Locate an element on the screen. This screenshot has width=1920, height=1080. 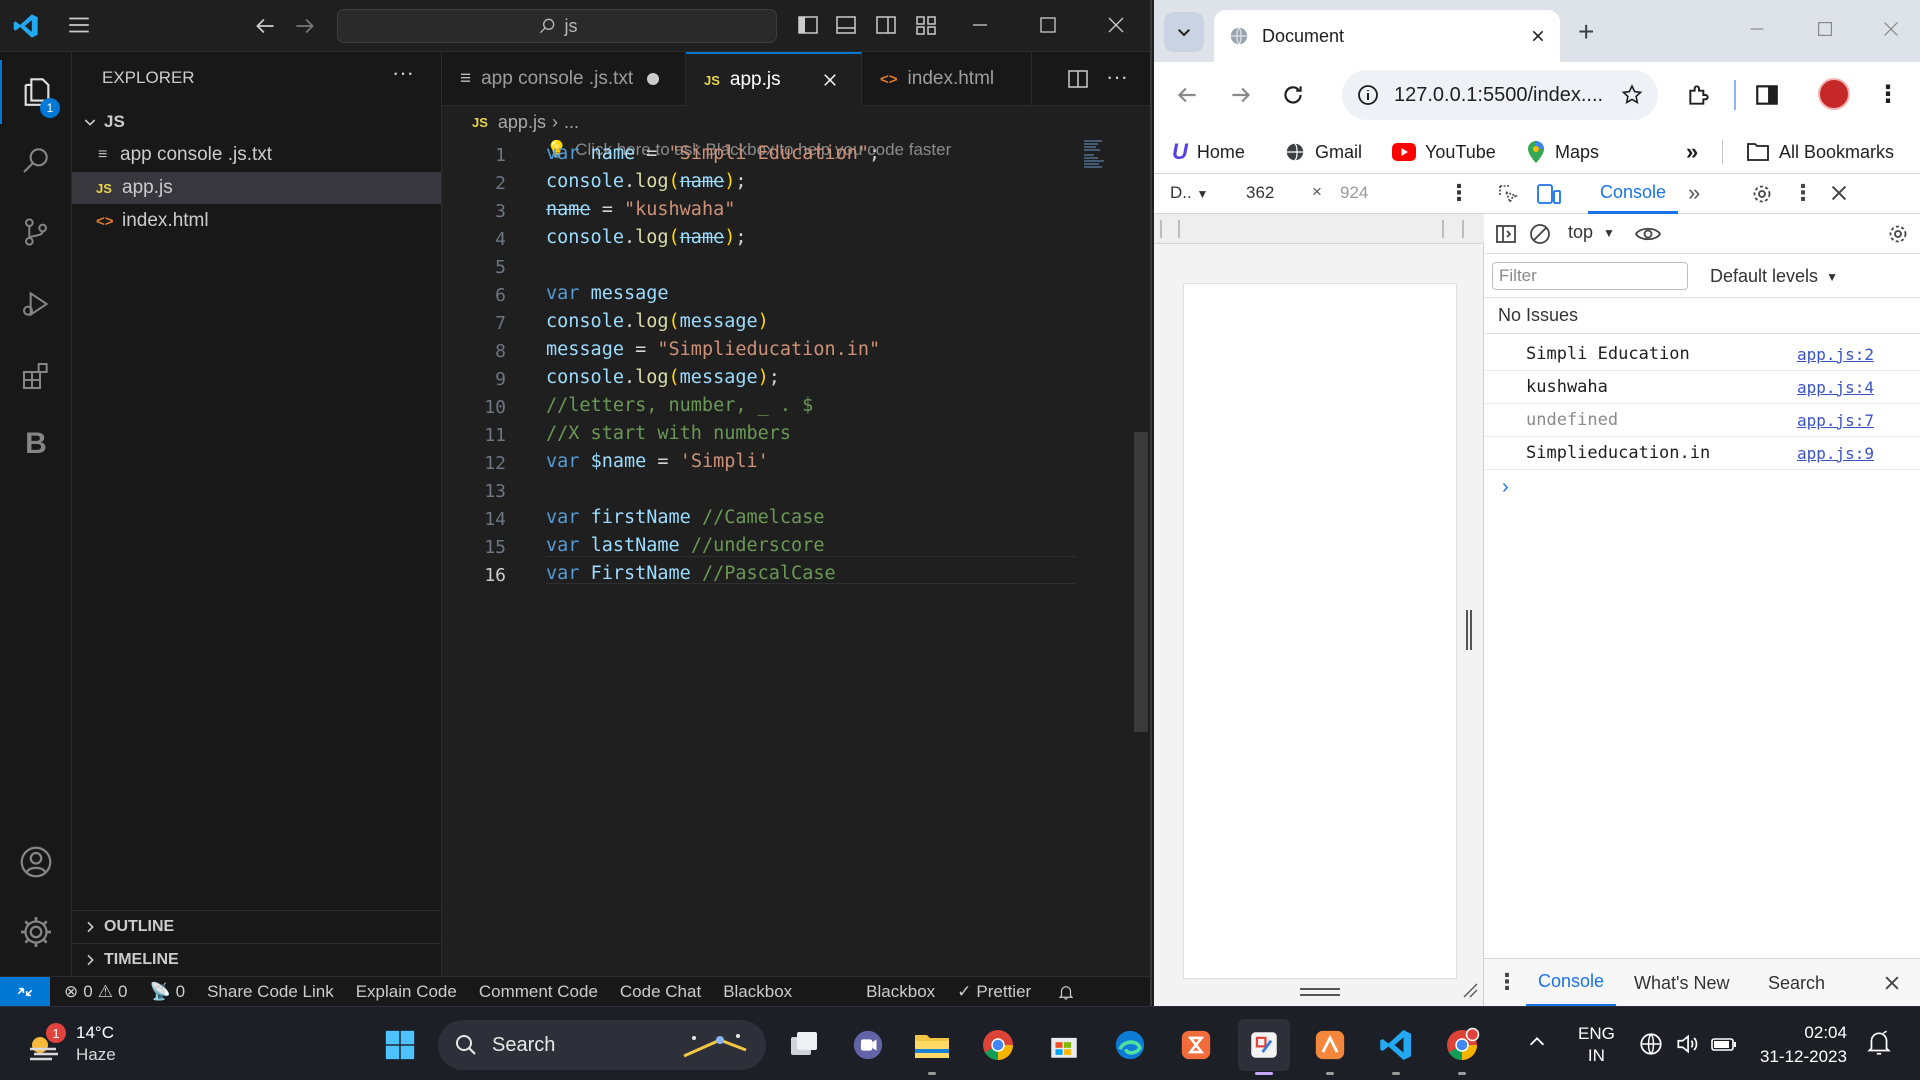
network-globe-icon is located at coordinates (1651, 1044).